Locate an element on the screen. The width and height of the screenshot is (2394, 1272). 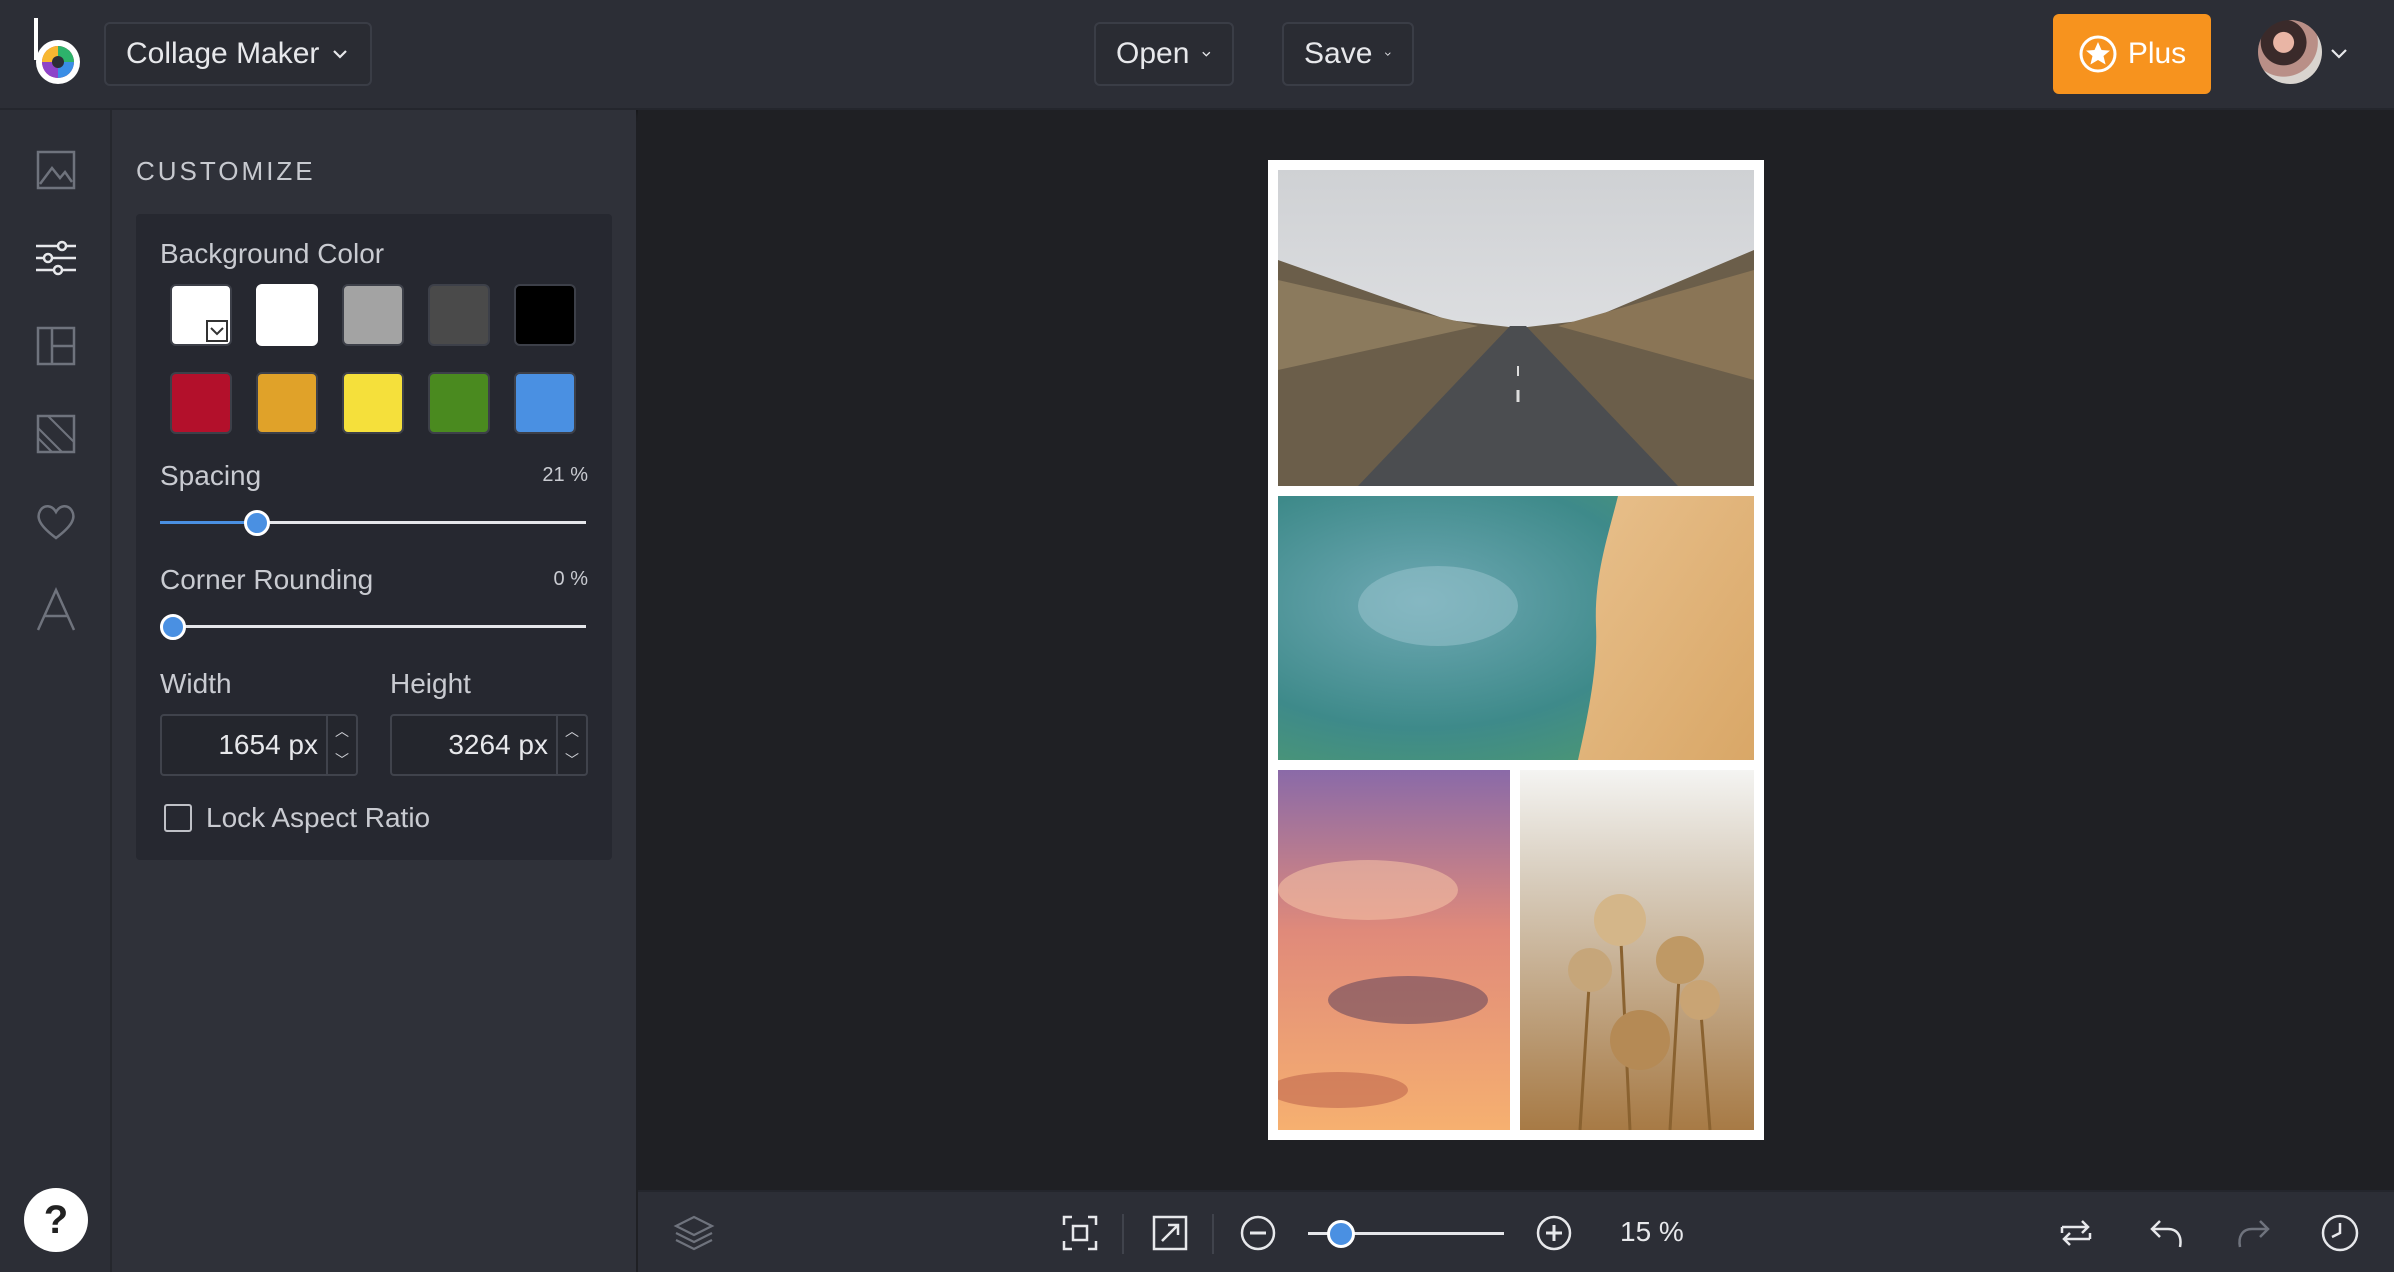
sunset-photo is located at coordinates (1394, 950).